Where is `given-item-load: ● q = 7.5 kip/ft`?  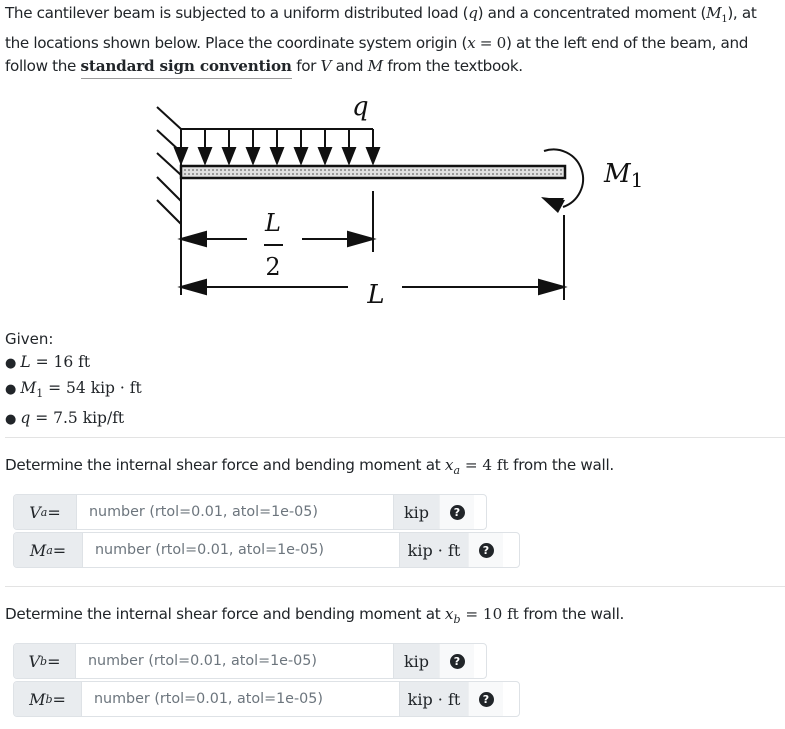
given-item-load: ● q = 7.5 kip/ft is located at coordinates (65, 418).